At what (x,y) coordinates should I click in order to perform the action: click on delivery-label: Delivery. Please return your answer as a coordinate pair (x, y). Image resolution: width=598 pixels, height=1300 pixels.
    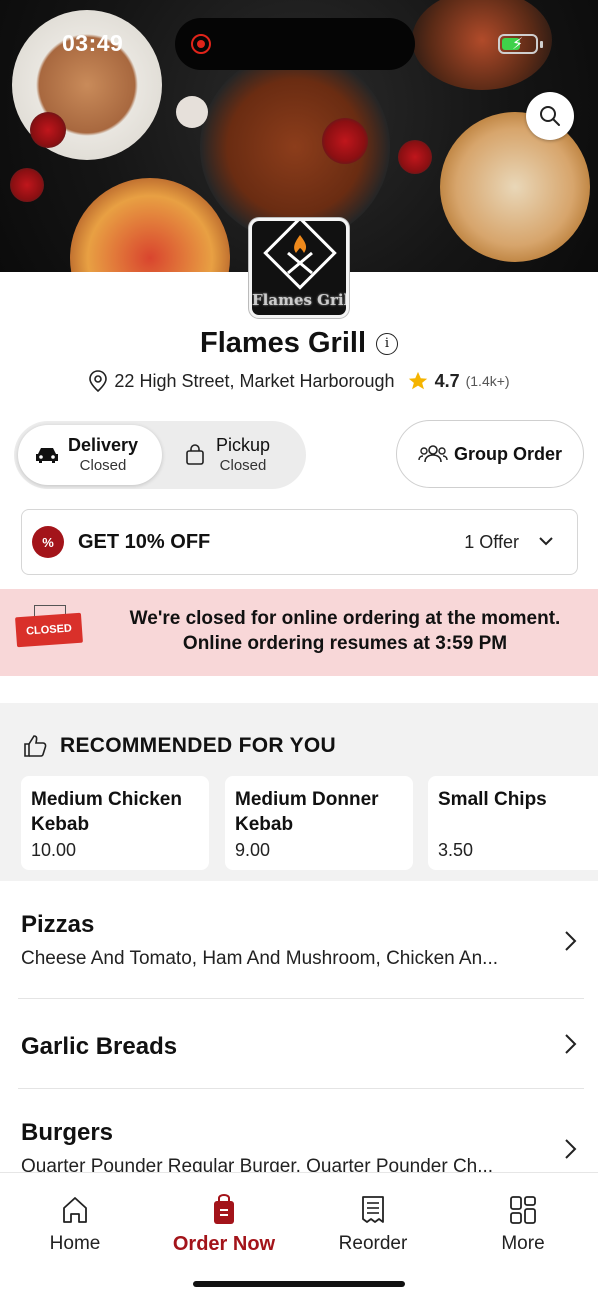
    Looking at the image, I should click on (103, 445).